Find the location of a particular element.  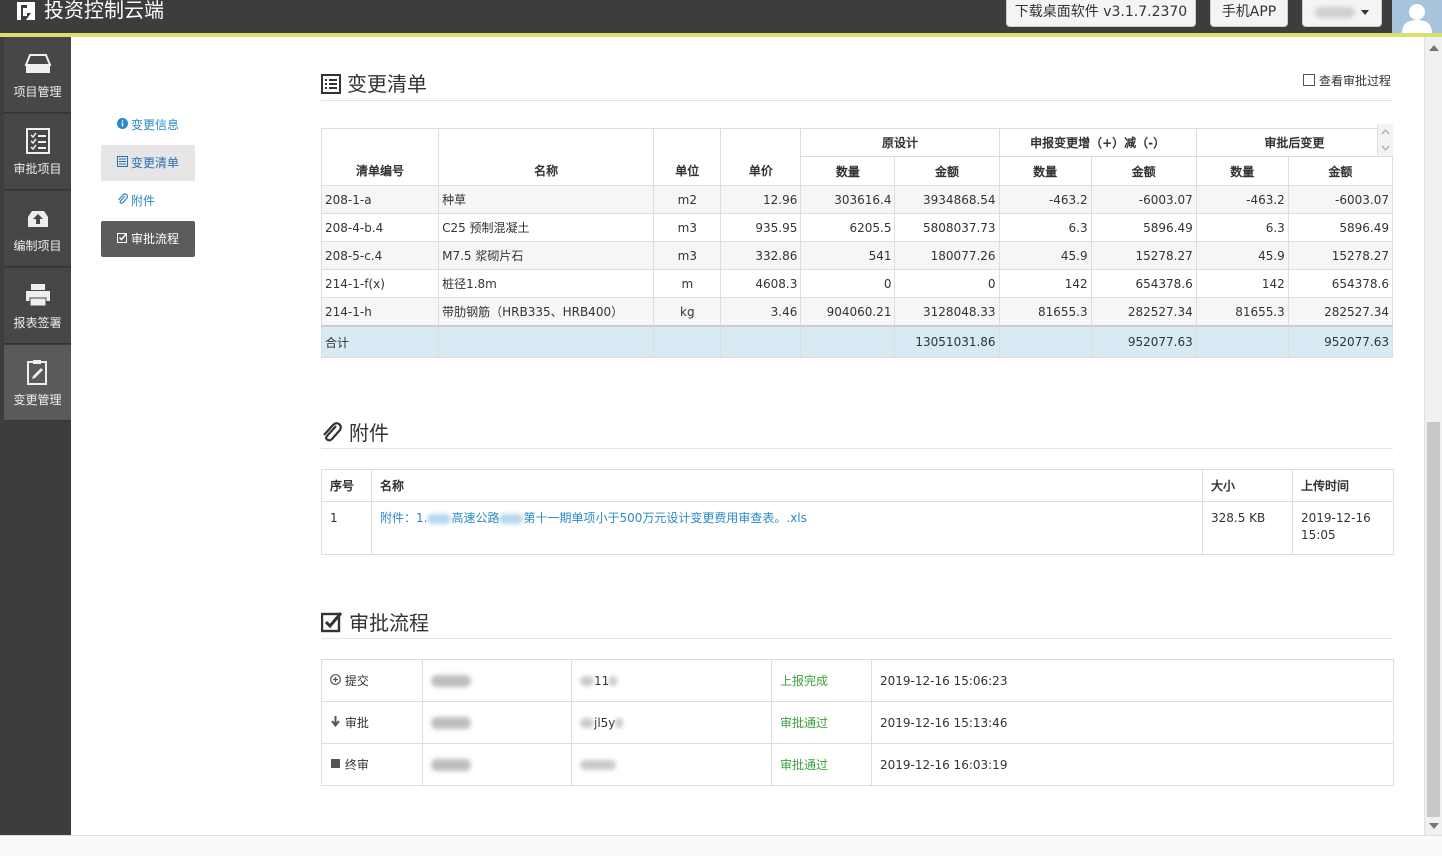

total-change-amount: 952077.63 is located at coordinates (1143, 341).